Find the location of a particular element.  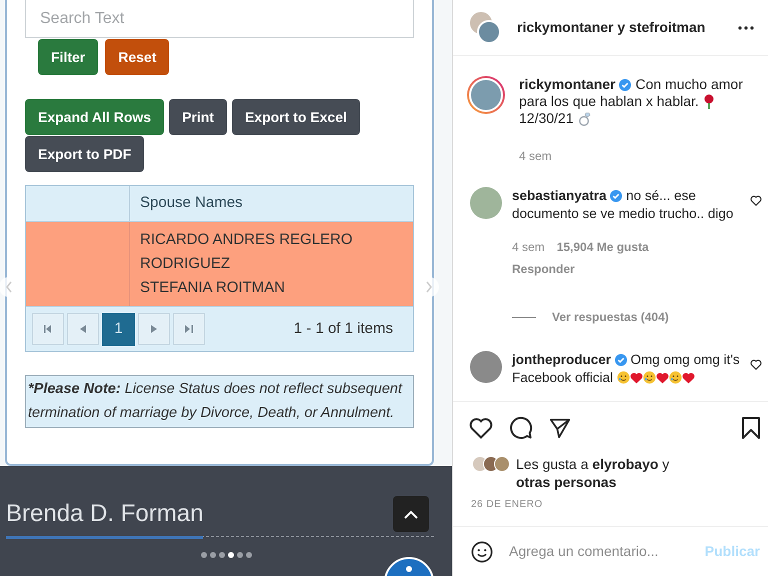

comment-time: 4 sem is located at coordinates (528, 247).